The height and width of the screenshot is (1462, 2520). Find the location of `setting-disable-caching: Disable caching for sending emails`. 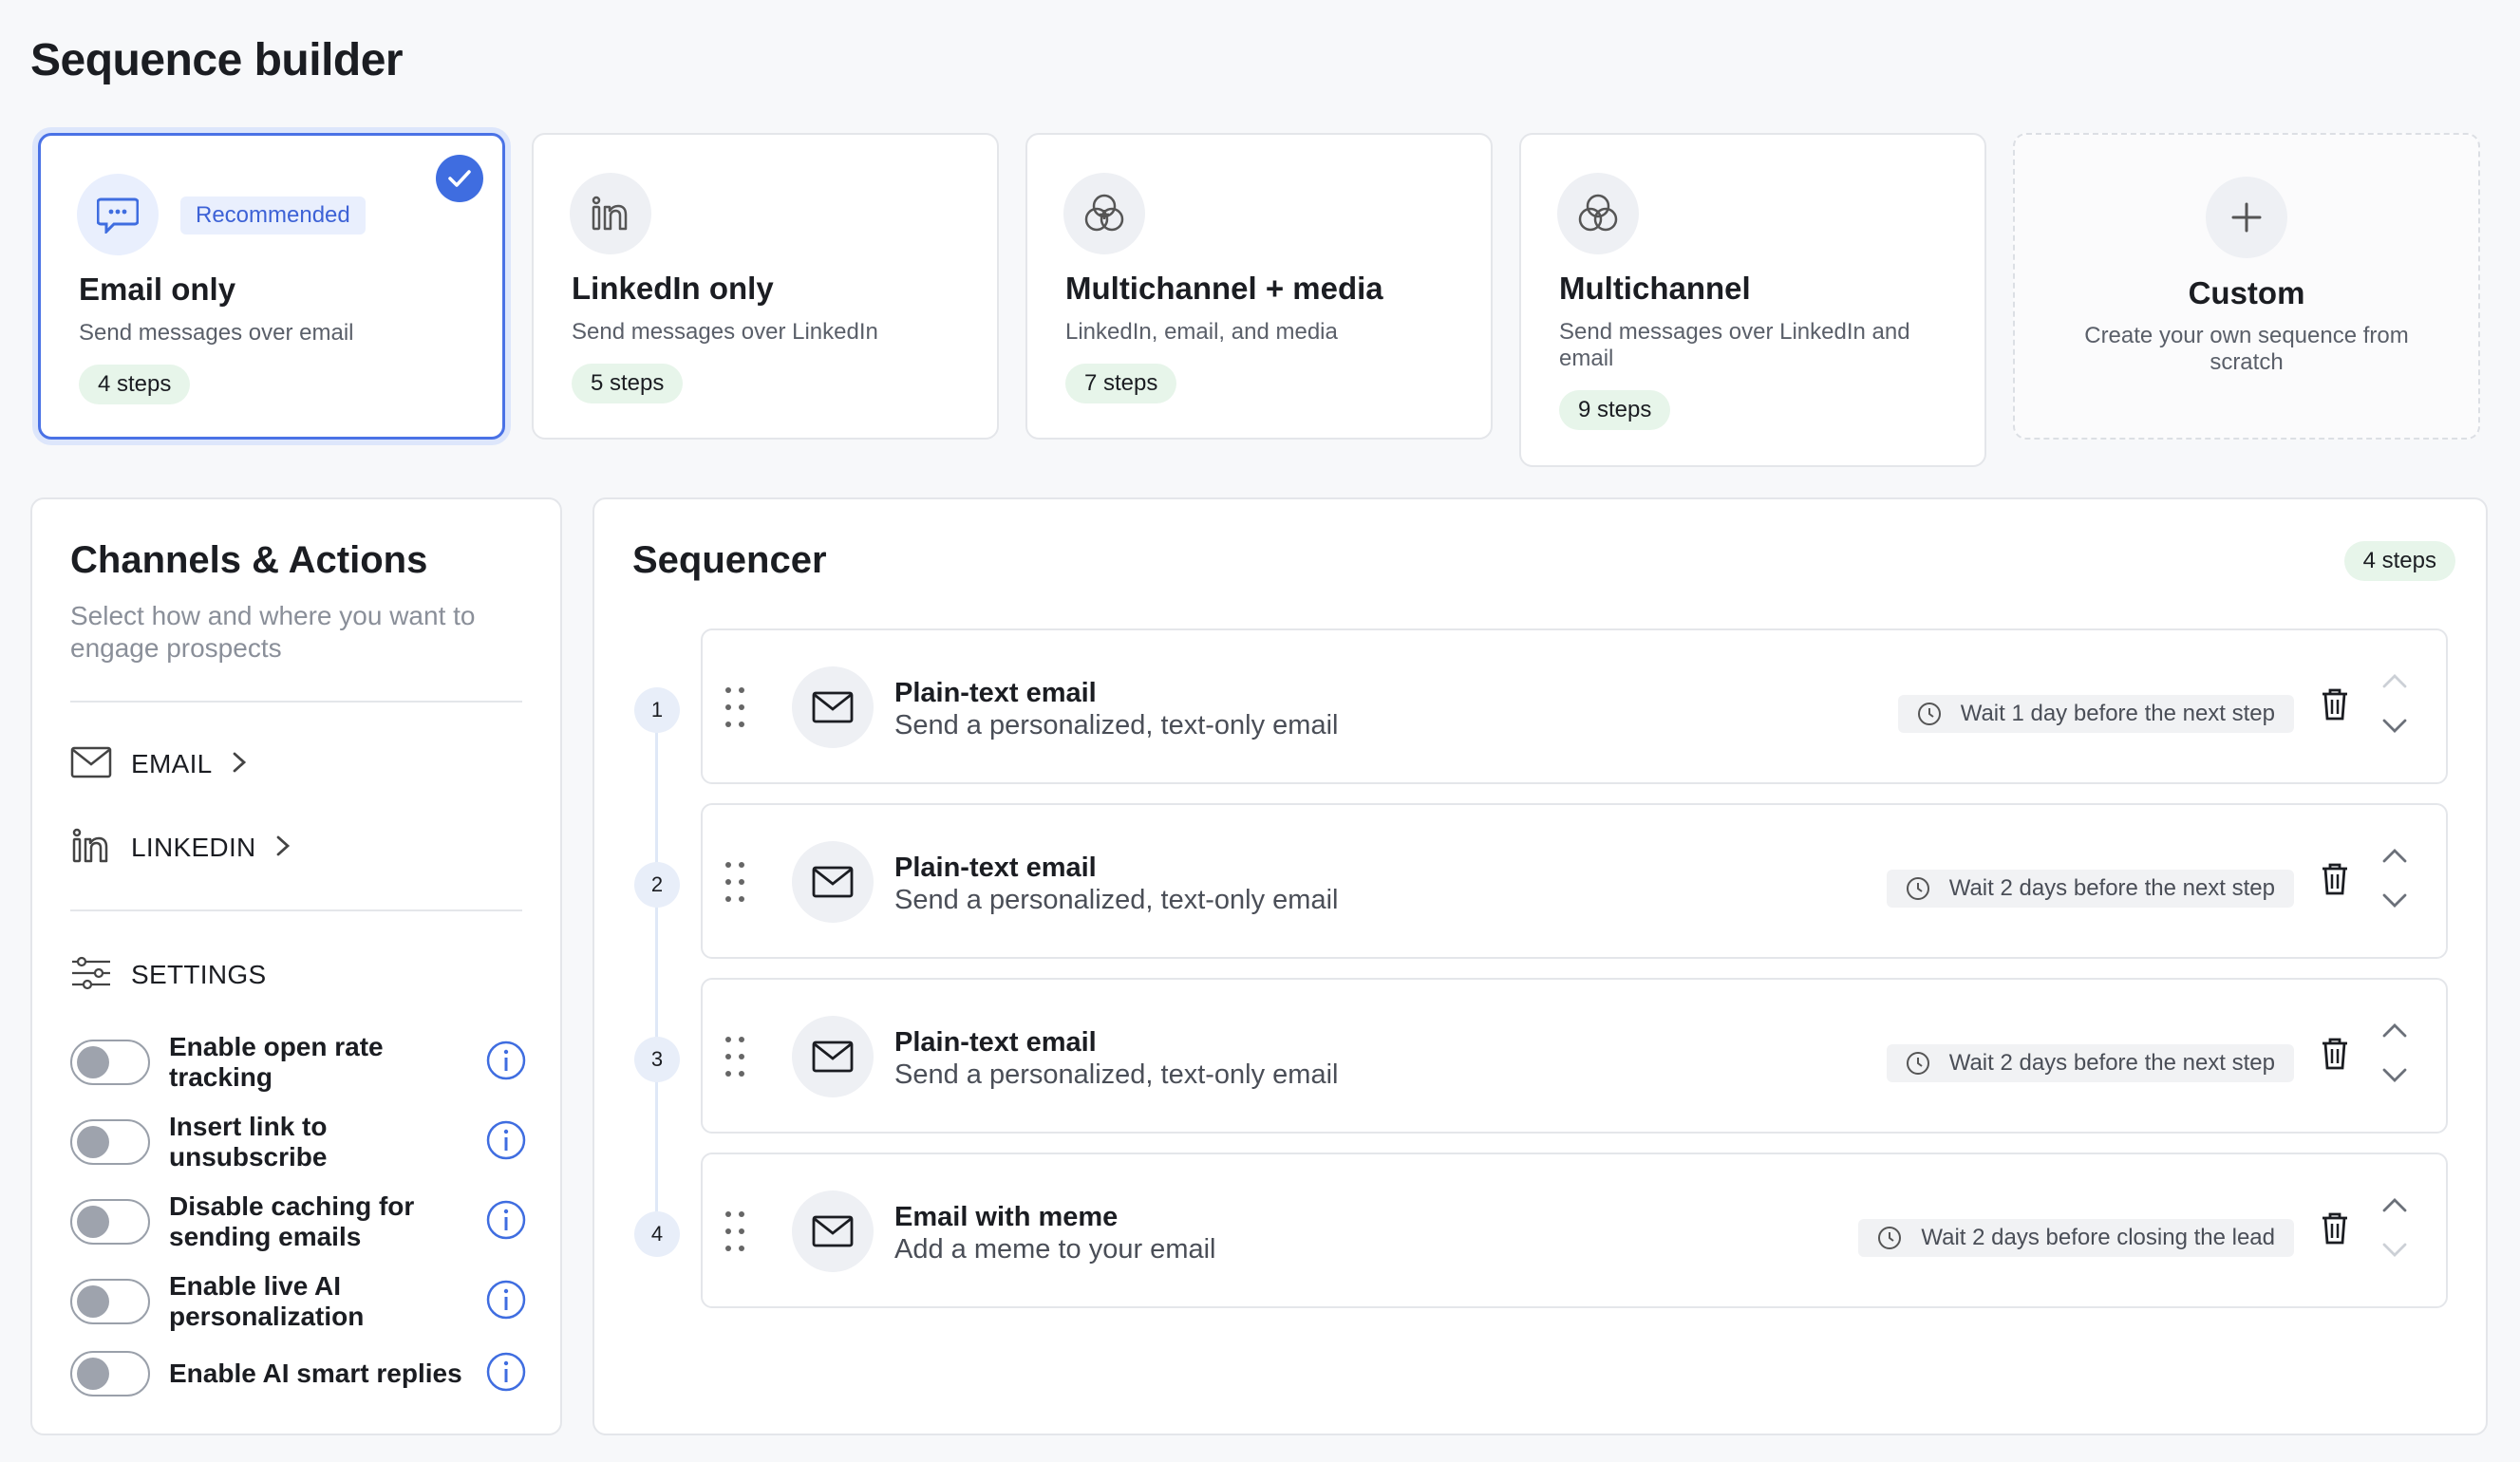

setting-disable-caching: Disable caching for sending emails is located at coordinates (298, 1222).